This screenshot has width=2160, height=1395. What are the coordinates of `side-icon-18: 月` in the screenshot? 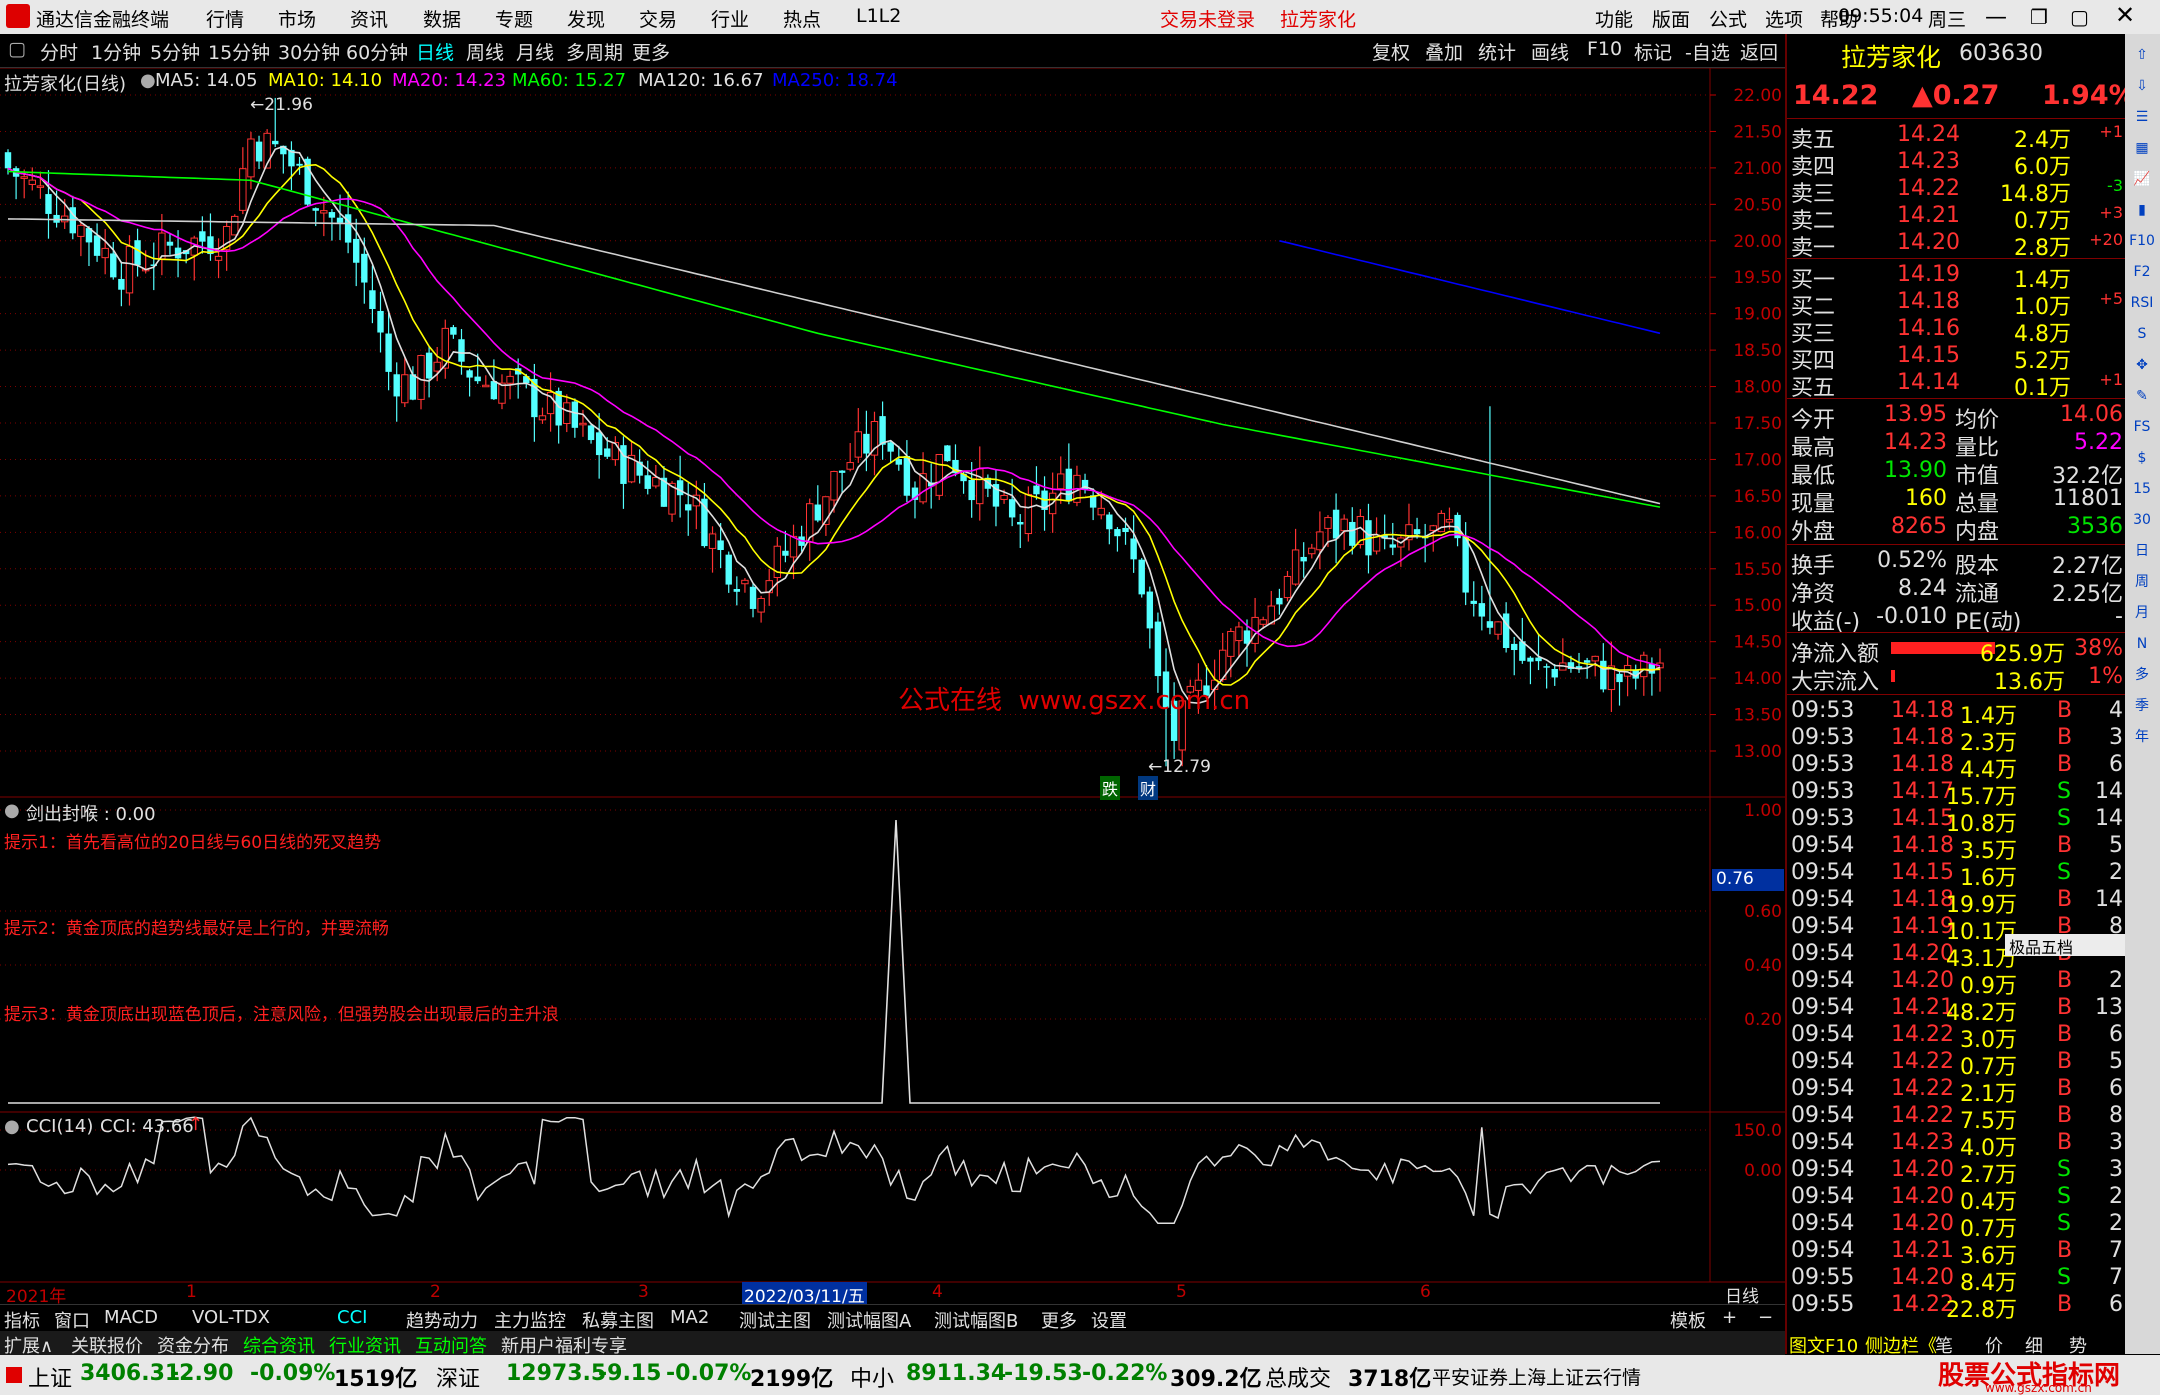 It's located at (2142, 613).